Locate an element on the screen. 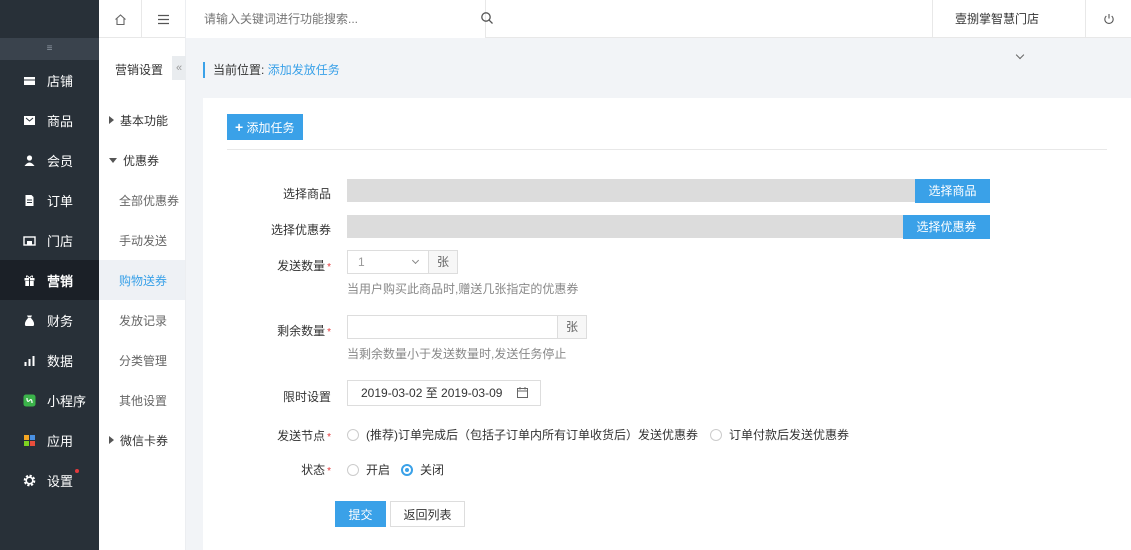 Image resolution: width=1131 pixels, height=550 pixels. node-option-1-label: (推荐)订单完成后（包括子订单内所有订单收货后）发送优惠券 is located at coordinates (532, 435).